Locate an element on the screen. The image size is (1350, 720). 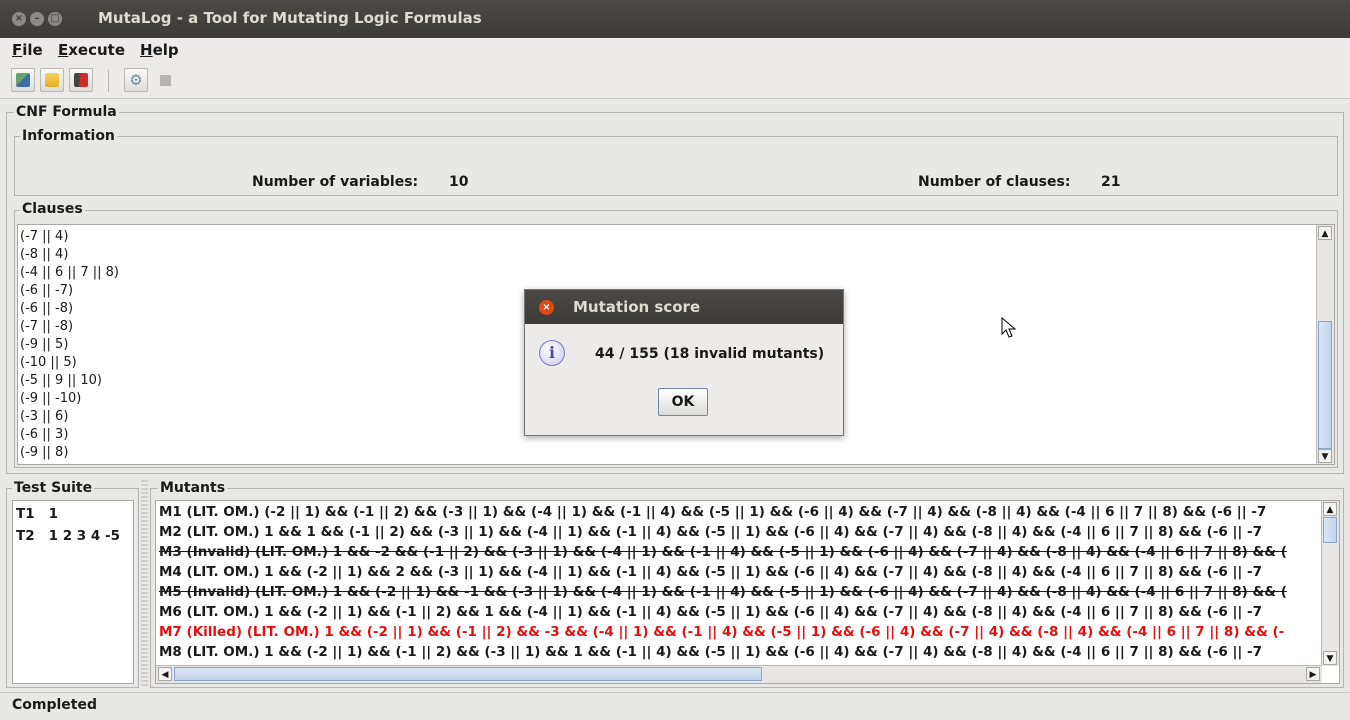
list-item: T1 1 is located at coordinates (37, 514).